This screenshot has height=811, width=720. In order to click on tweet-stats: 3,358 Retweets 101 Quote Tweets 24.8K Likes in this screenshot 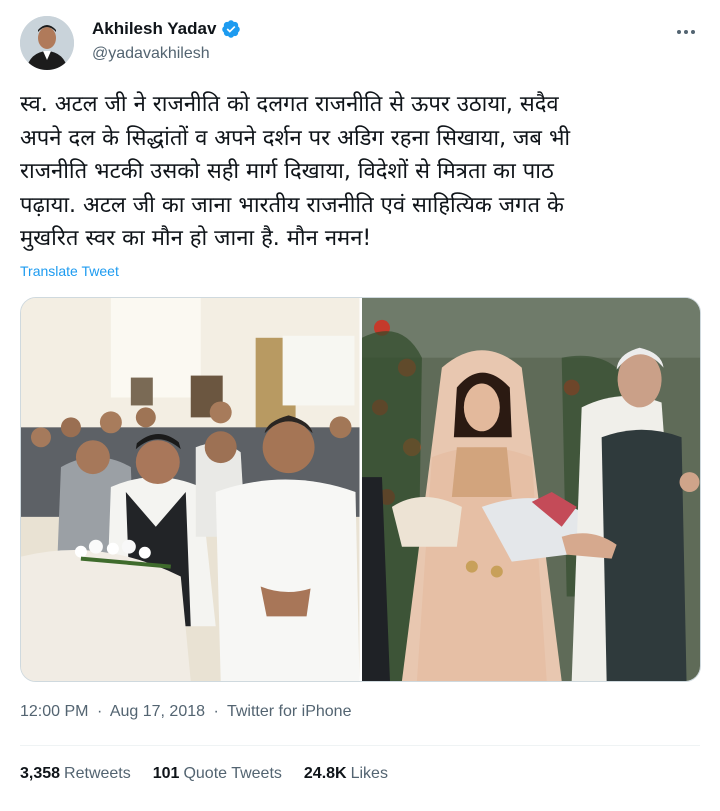, I will do `click(204, 774)`.